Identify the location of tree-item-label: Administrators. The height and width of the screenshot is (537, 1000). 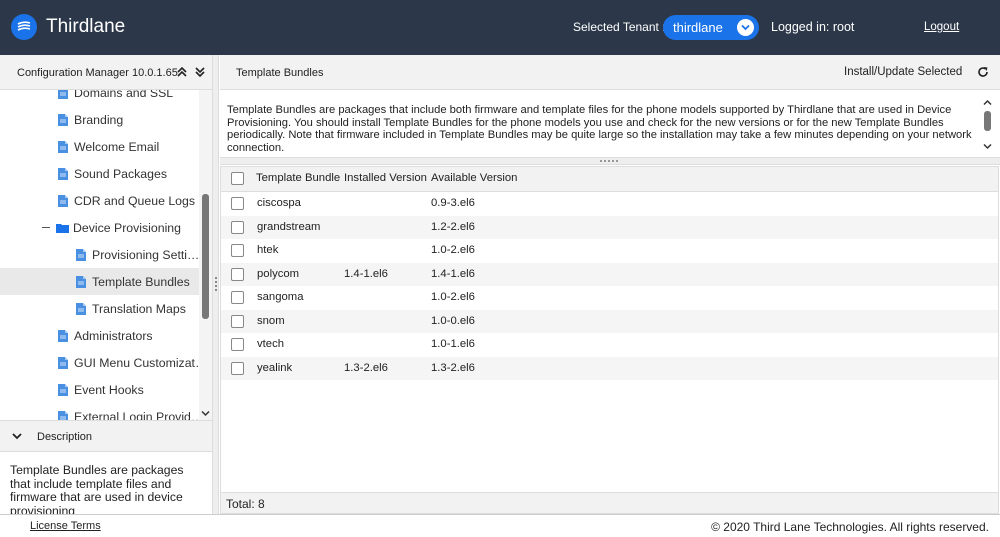
(113, 335).